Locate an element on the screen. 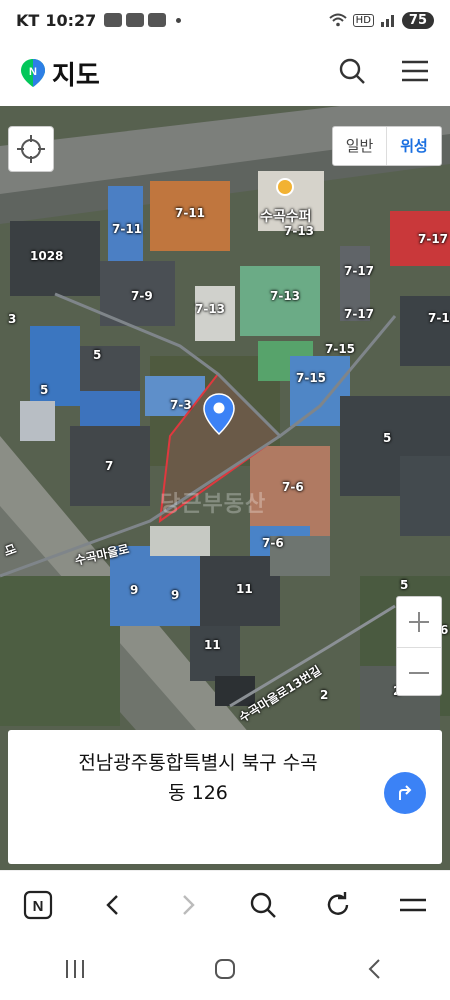  current-location-button is located at coordinates (31, 149).